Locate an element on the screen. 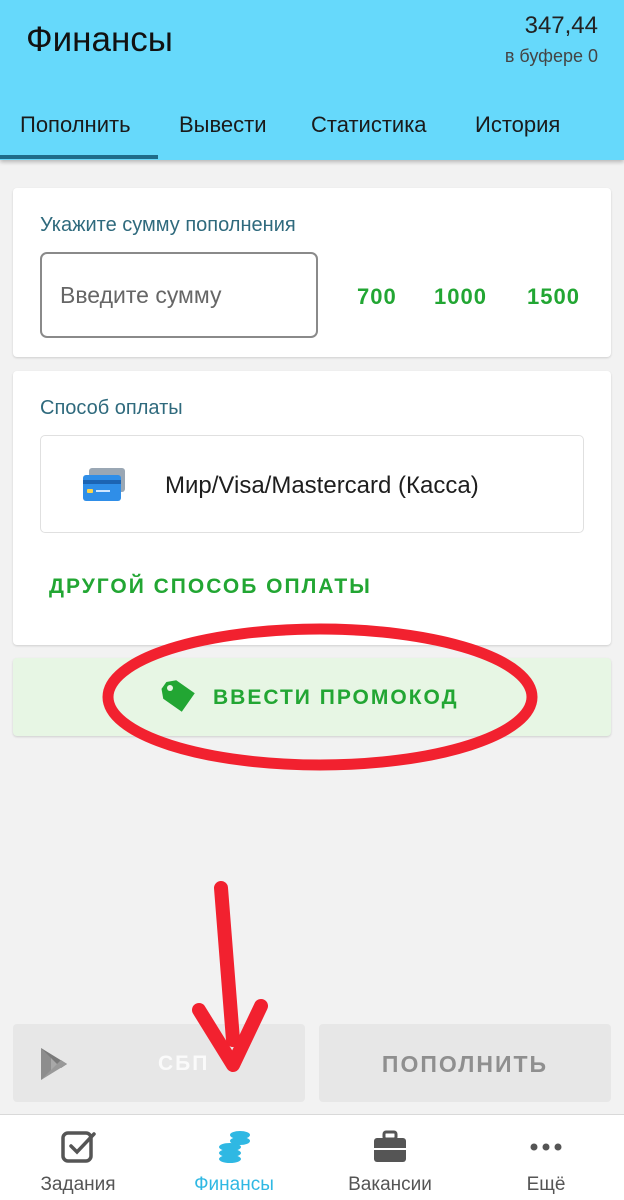 The image size is (624, 1200). tab-bar: Пополнить Вывести Статистика История is located at coordinates (312, 130).